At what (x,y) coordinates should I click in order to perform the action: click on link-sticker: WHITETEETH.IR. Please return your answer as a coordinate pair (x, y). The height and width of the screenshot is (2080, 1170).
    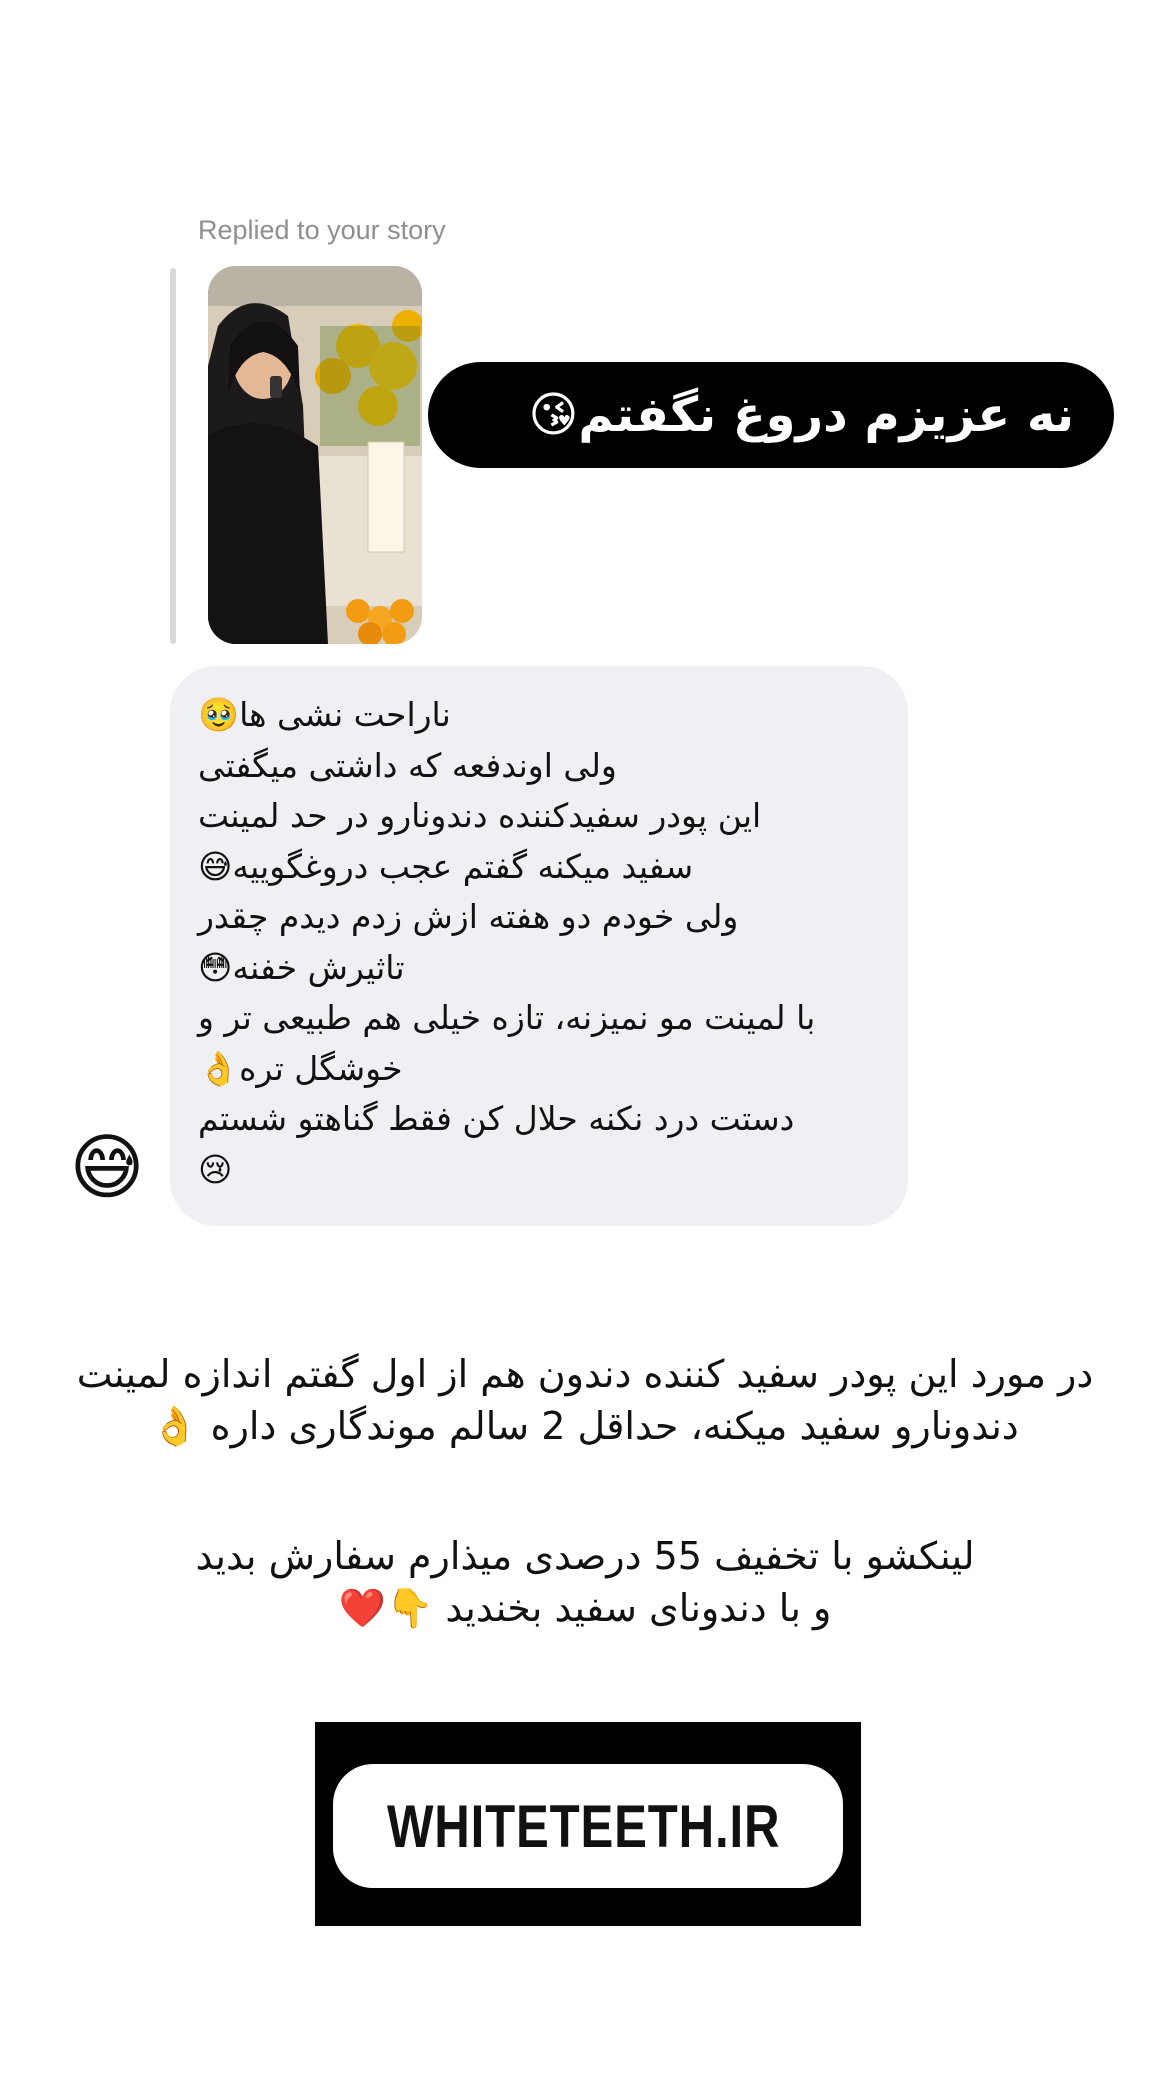
    Looking at the image, I should click on (588, 1826).